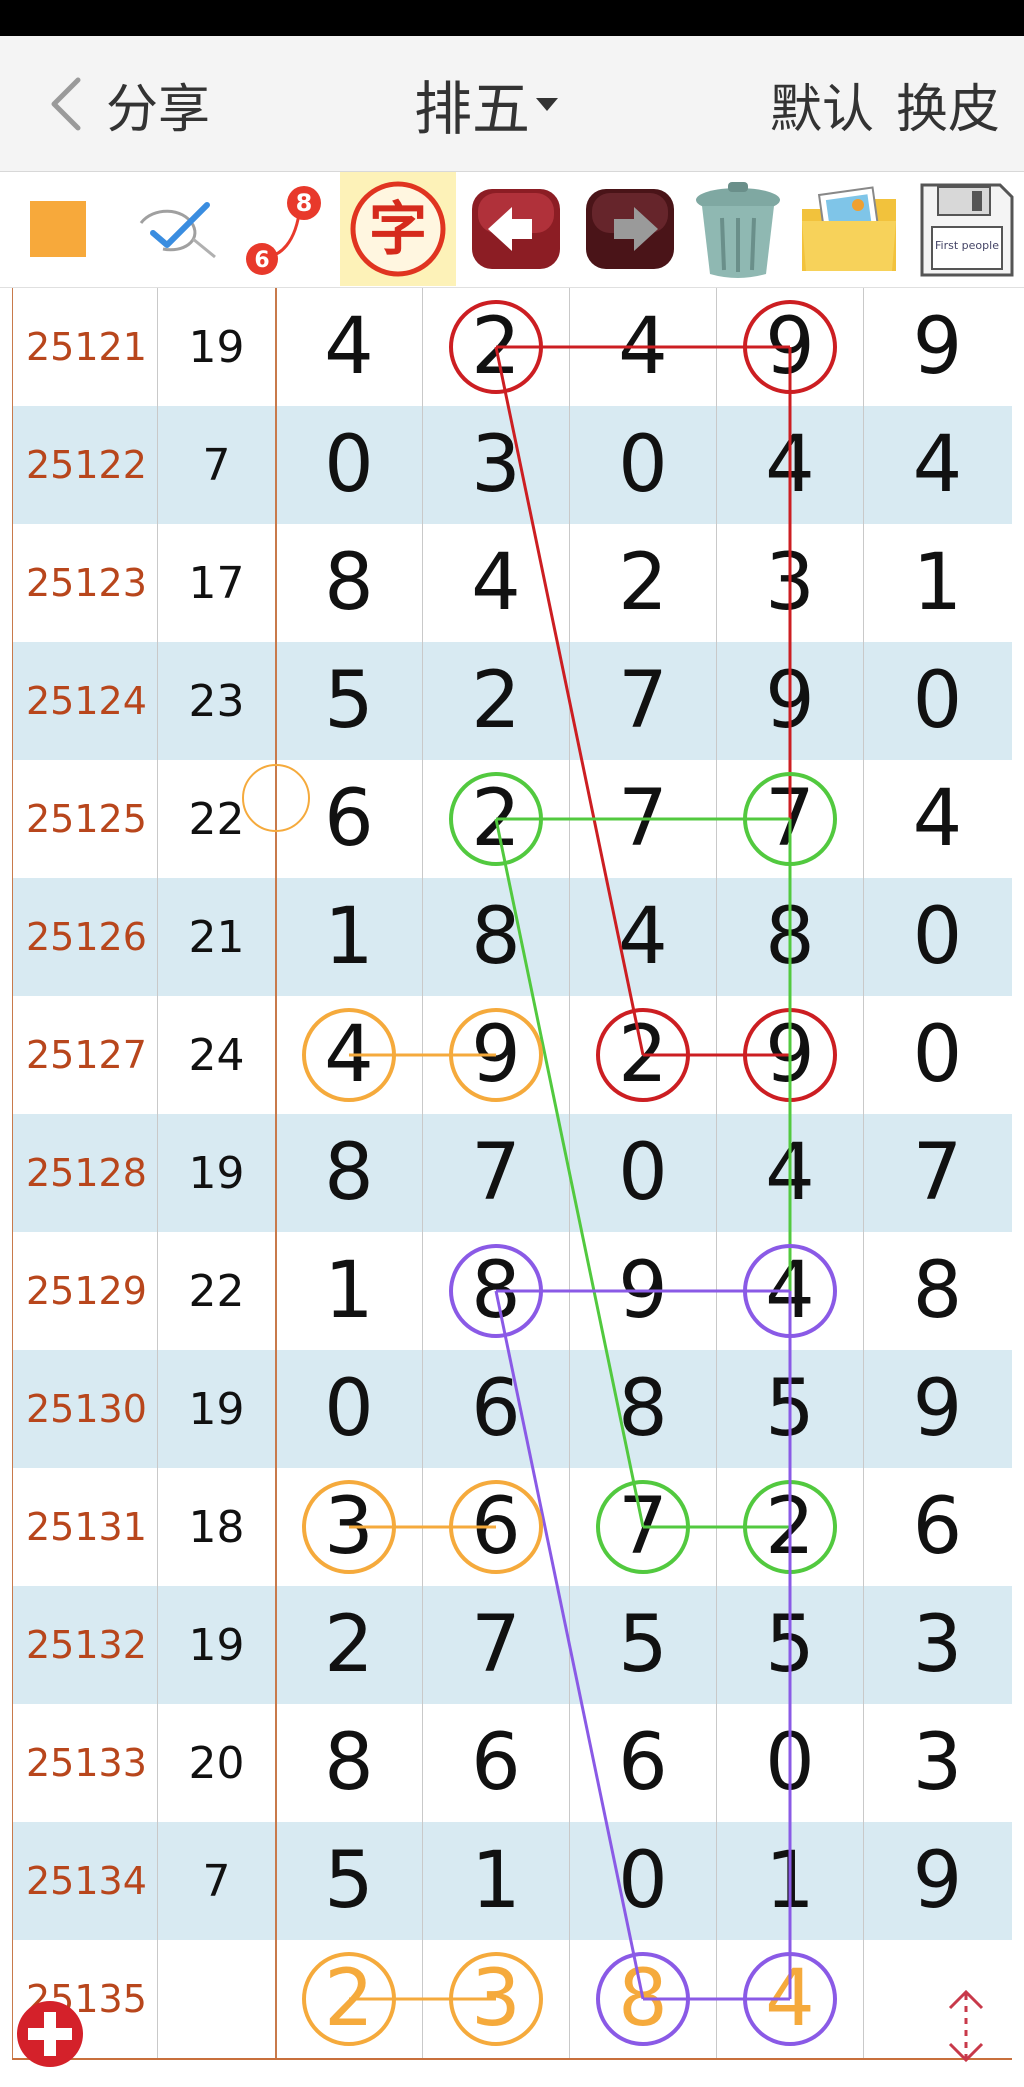 The height and width of the screenshot is (2087, 1024). Describe the element at coordinates (50, 2034) in the screenshot. I see `add-icon` at that location.